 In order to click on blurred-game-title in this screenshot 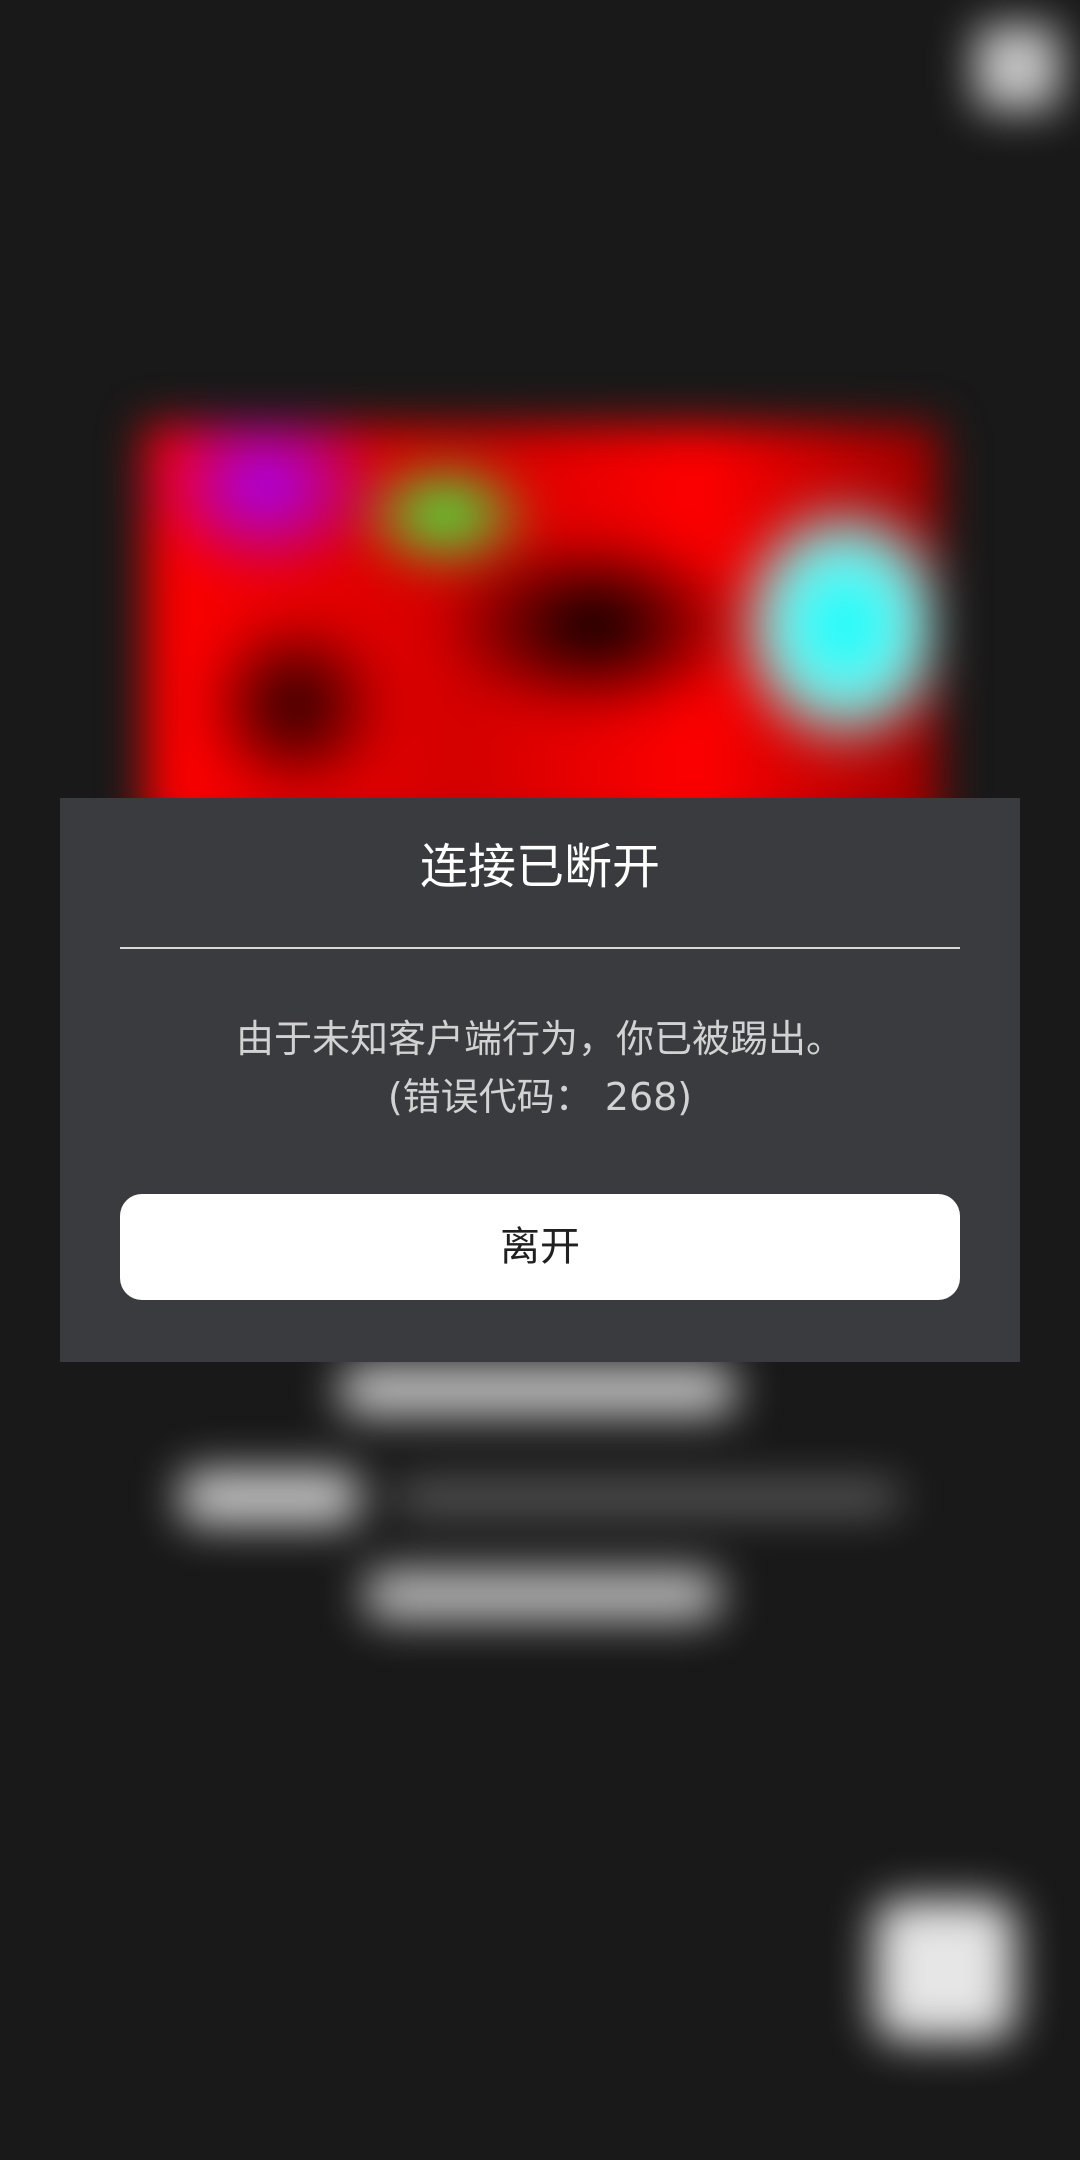, I will do `click(537, 1390)`.